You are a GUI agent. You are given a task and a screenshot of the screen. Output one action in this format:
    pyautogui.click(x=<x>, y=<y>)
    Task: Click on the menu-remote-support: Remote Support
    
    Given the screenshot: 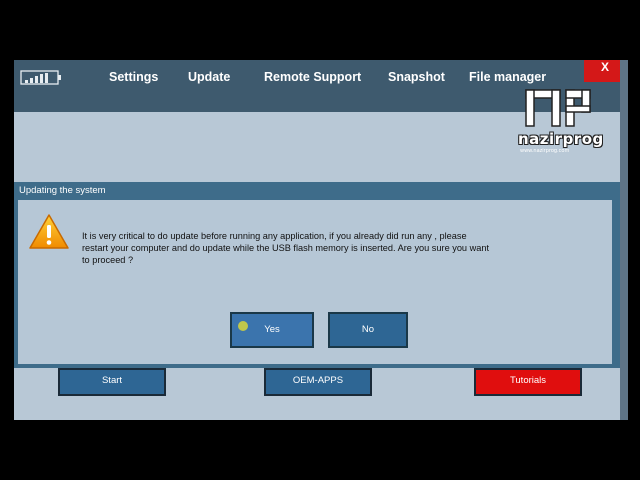 What is the action you would take?
    pyautogui.click(x=312, y=77)
    